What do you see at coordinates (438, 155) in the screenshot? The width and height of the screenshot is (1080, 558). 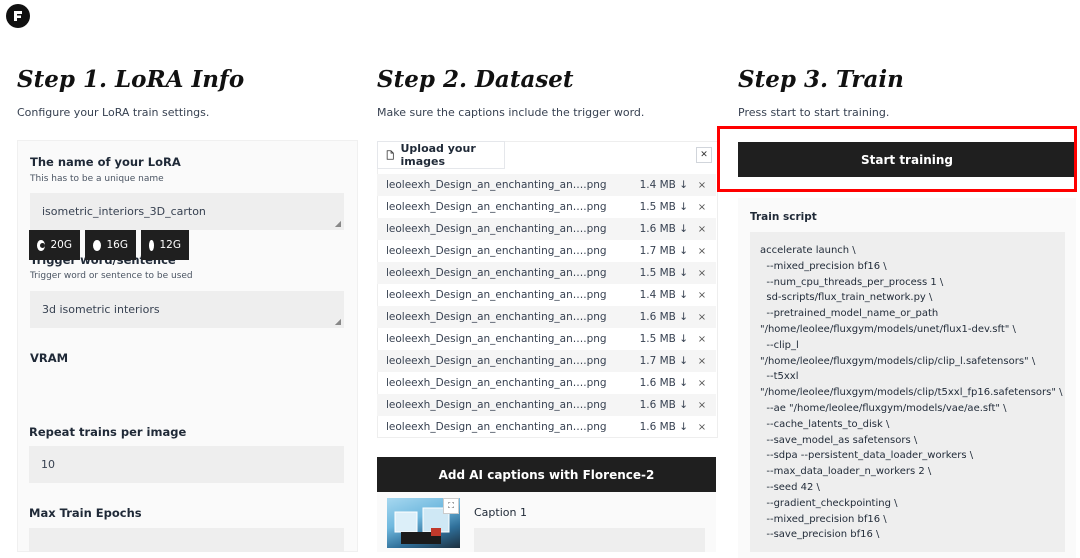 I see `upload-label: Upload your images` at bounding box center [438, 155].